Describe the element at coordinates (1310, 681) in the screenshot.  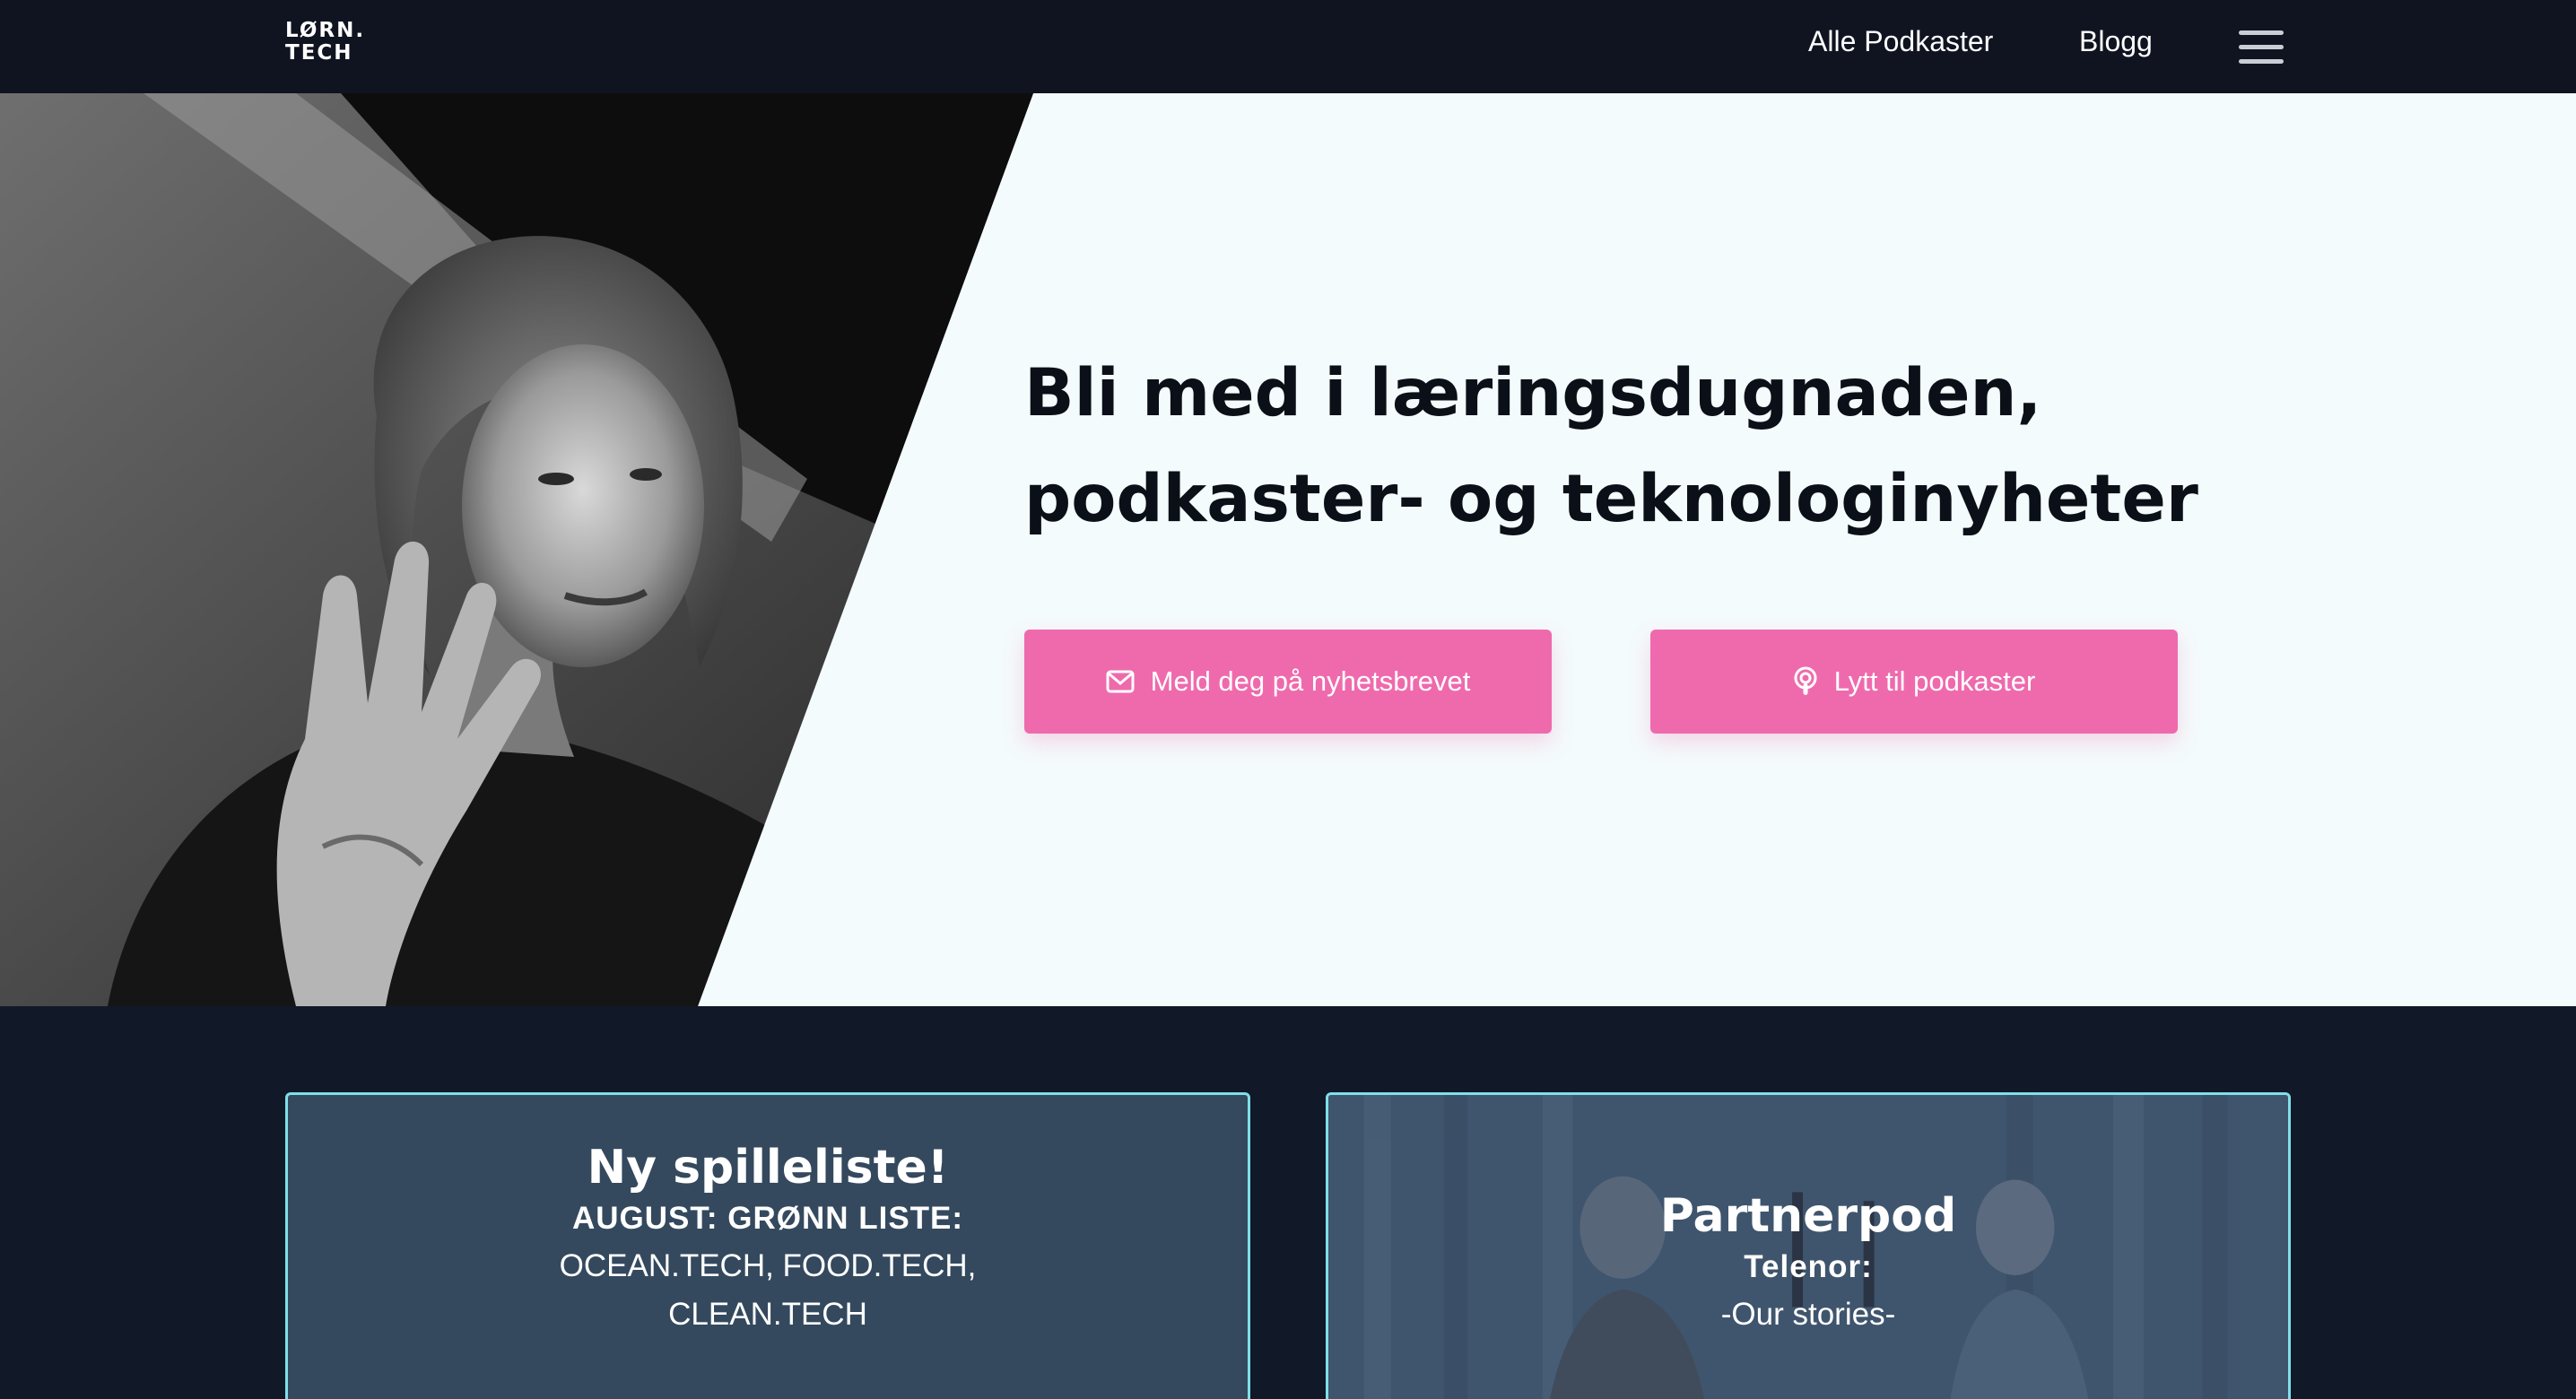
I see `newsletter-signup-label: Meld deg på nyhetsbrevet` at that location.